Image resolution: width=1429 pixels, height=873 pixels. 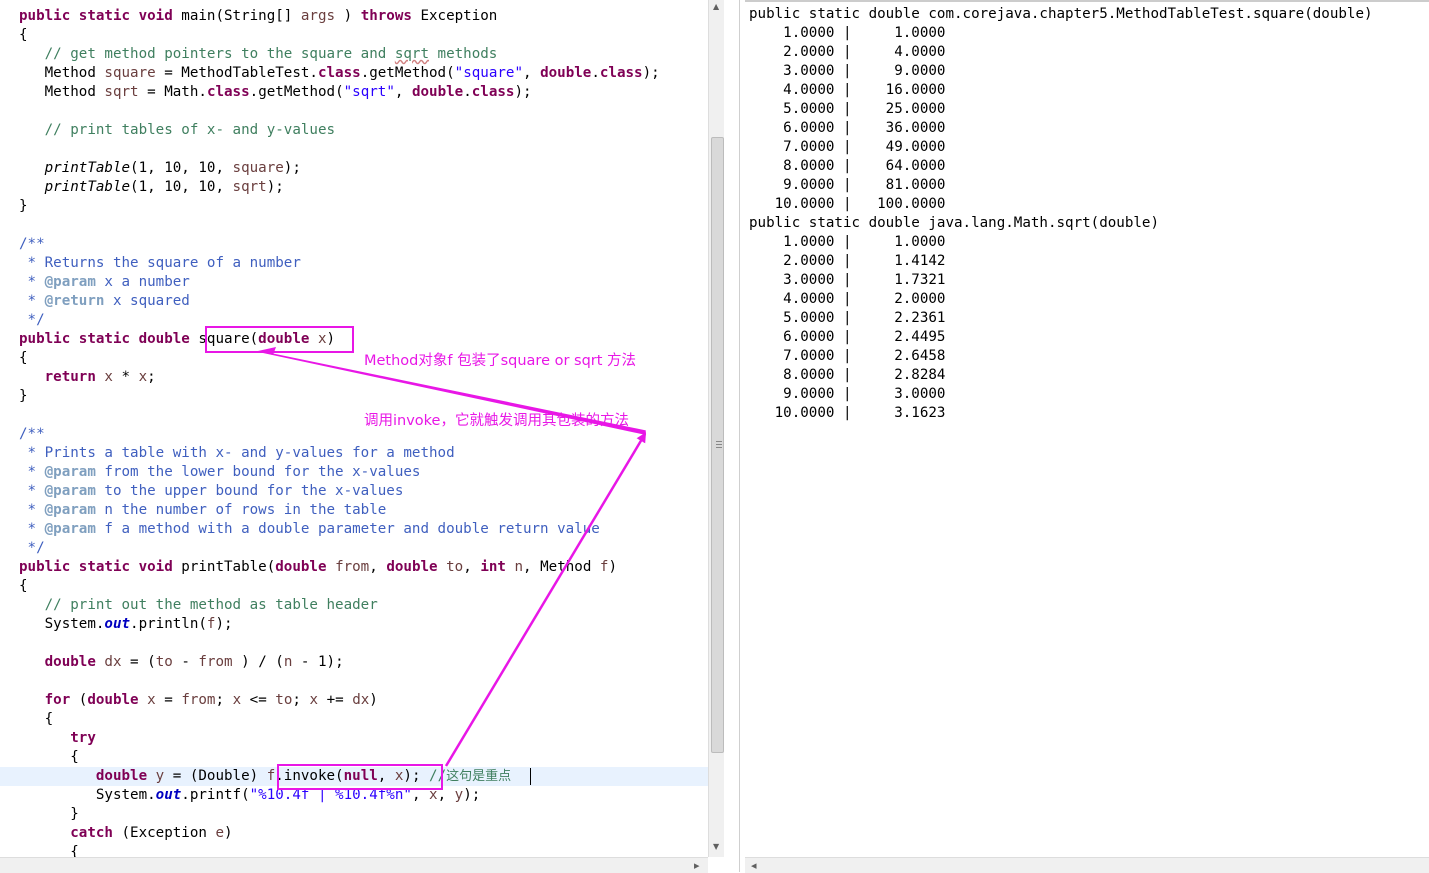 What do you see at coordinates (545, 599) in the screenshot?
I see `arrow-to-annotation` at bounding box center [545, 599].